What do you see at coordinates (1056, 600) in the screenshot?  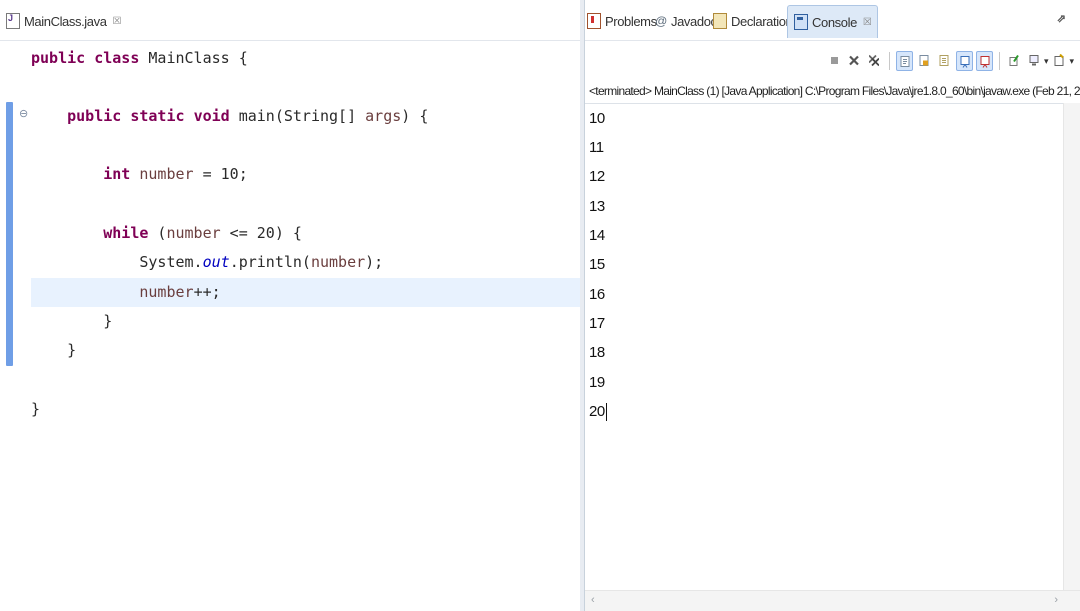 I see `scroll-right-icon: ›` at bounding box center [1056, 600].